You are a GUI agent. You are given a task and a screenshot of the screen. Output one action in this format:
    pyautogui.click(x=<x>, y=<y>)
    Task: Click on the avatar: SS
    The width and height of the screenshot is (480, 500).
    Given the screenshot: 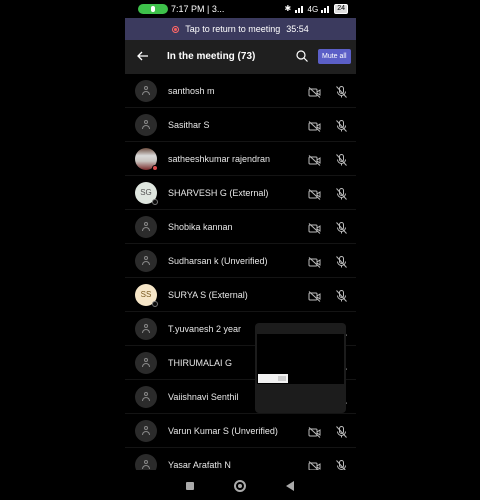 What is the action you would take?
    pyautogui.click(x=146, y=295)
    